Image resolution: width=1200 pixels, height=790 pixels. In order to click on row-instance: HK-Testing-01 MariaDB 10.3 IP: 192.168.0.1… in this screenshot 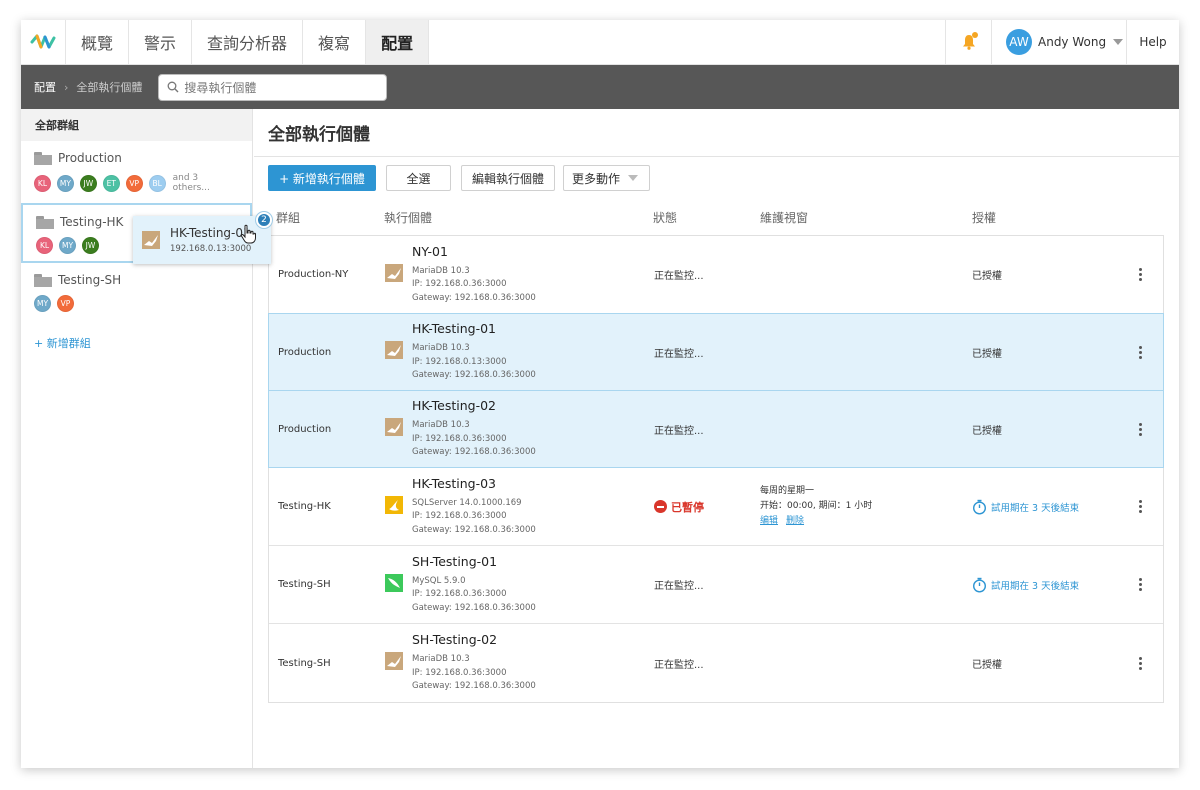, I will do `click(460, 352)`.